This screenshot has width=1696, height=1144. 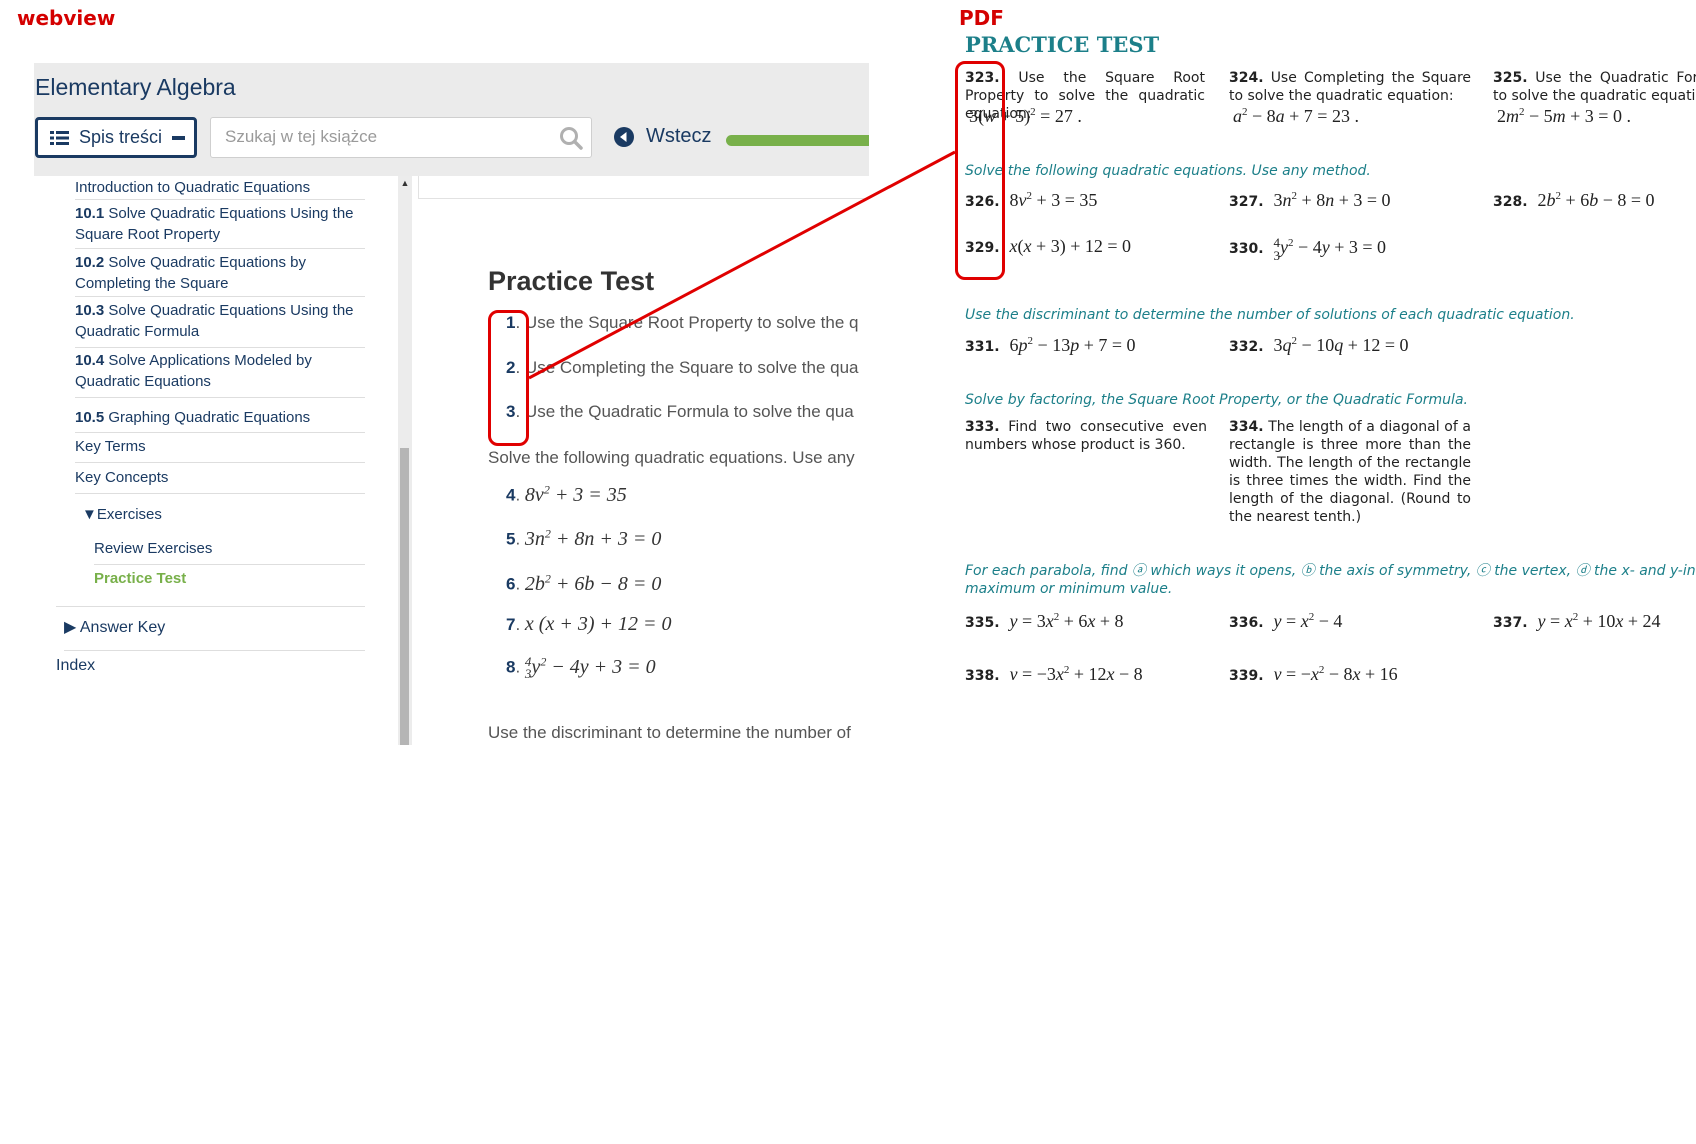 What do you see at coordinates (1319, 345) in the screenshot?
I see `pdf-equation-332: 332. 3q2 − 10q + 12 = 0` at bounding box center [1319, 345].